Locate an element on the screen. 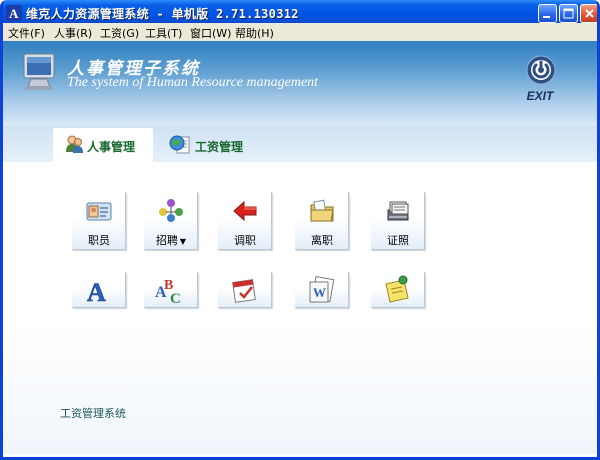 The image size is (600, 460). people-recruit-icon is located at coordinates (171, 210).